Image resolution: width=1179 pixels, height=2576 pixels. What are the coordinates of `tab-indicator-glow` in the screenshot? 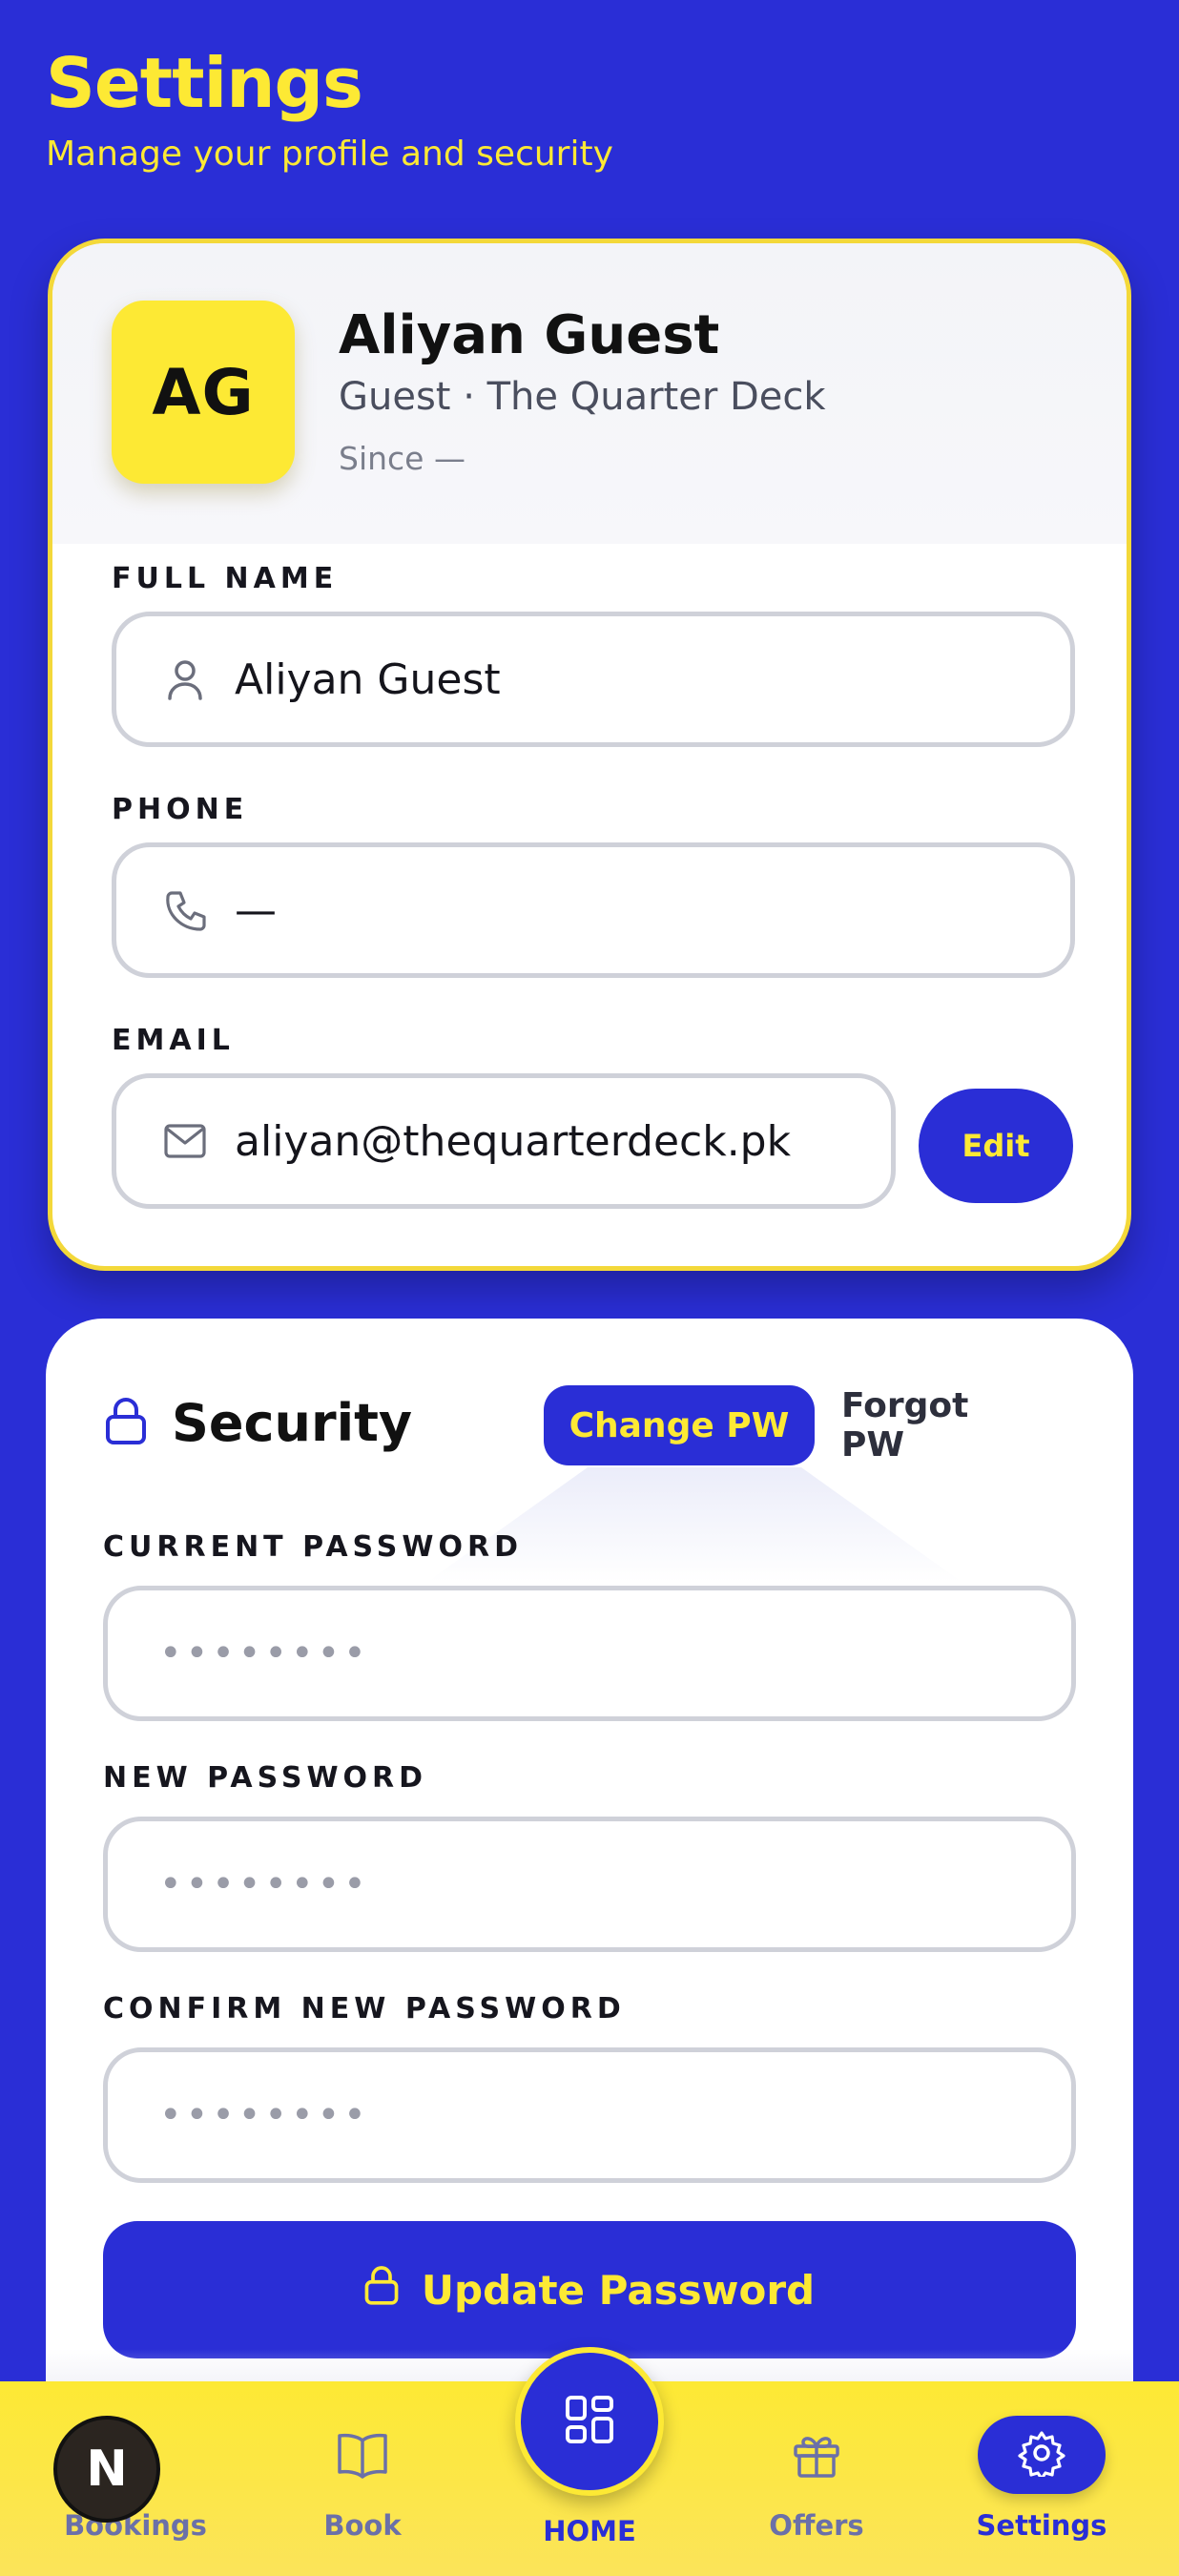 It's located at (695, 1524).